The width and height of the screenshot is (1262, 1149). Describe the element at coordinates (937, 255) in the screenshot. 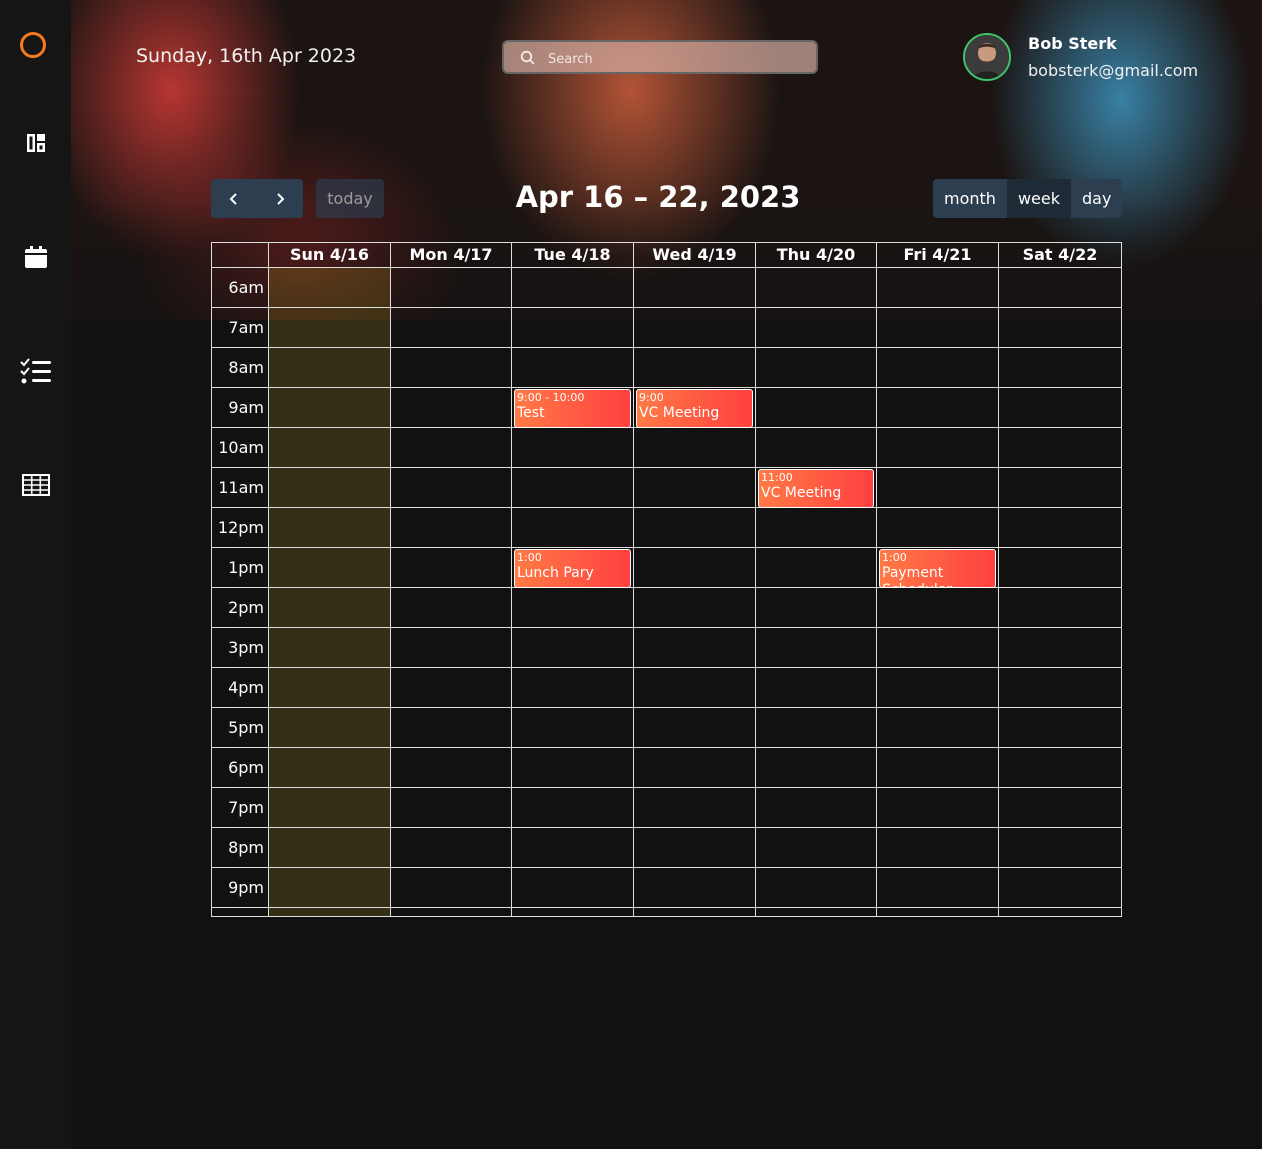

I see `day-header: Fri 4/21` at that location.